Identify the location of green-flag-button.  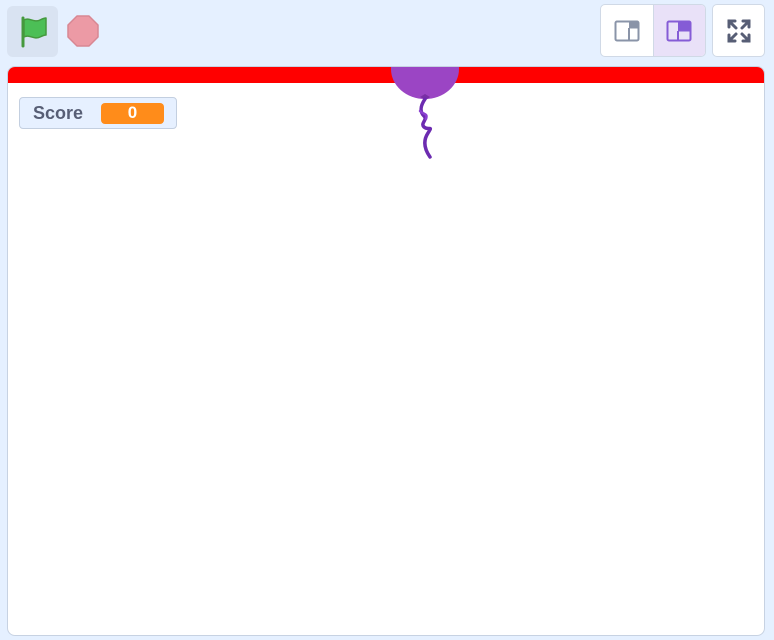
(32, 31).